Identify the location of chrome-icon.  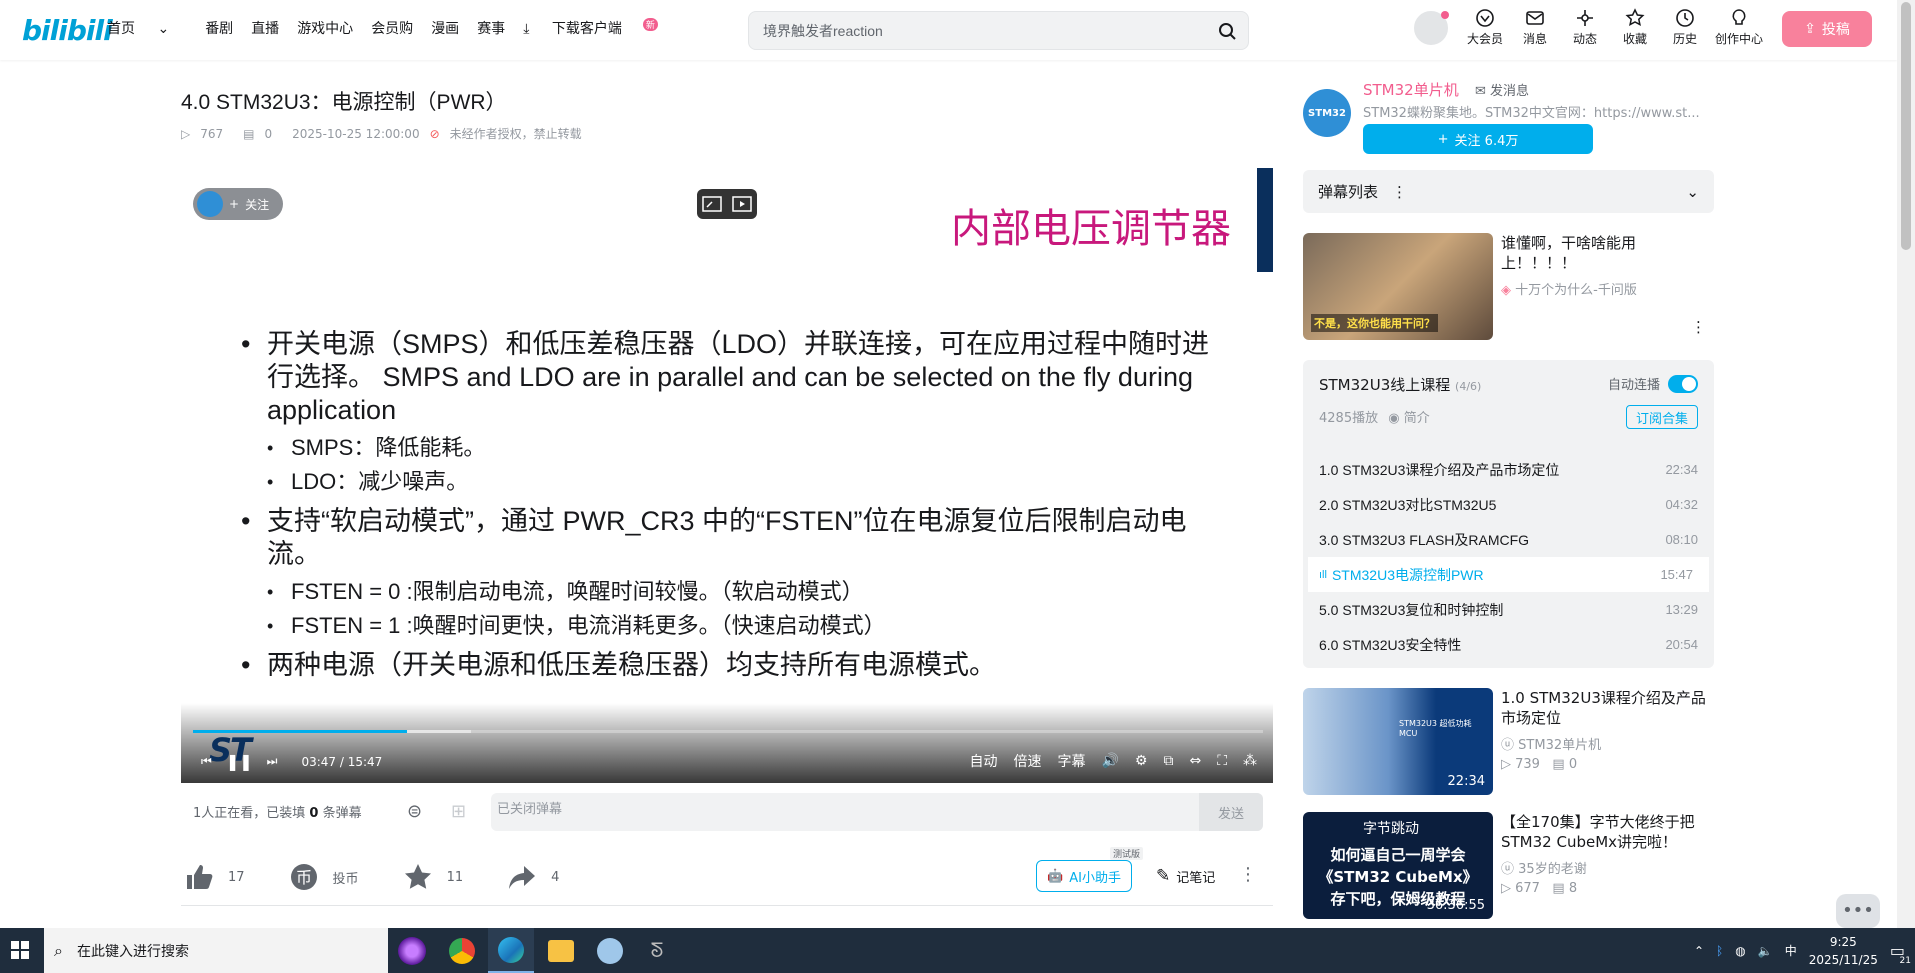
(462, 951).